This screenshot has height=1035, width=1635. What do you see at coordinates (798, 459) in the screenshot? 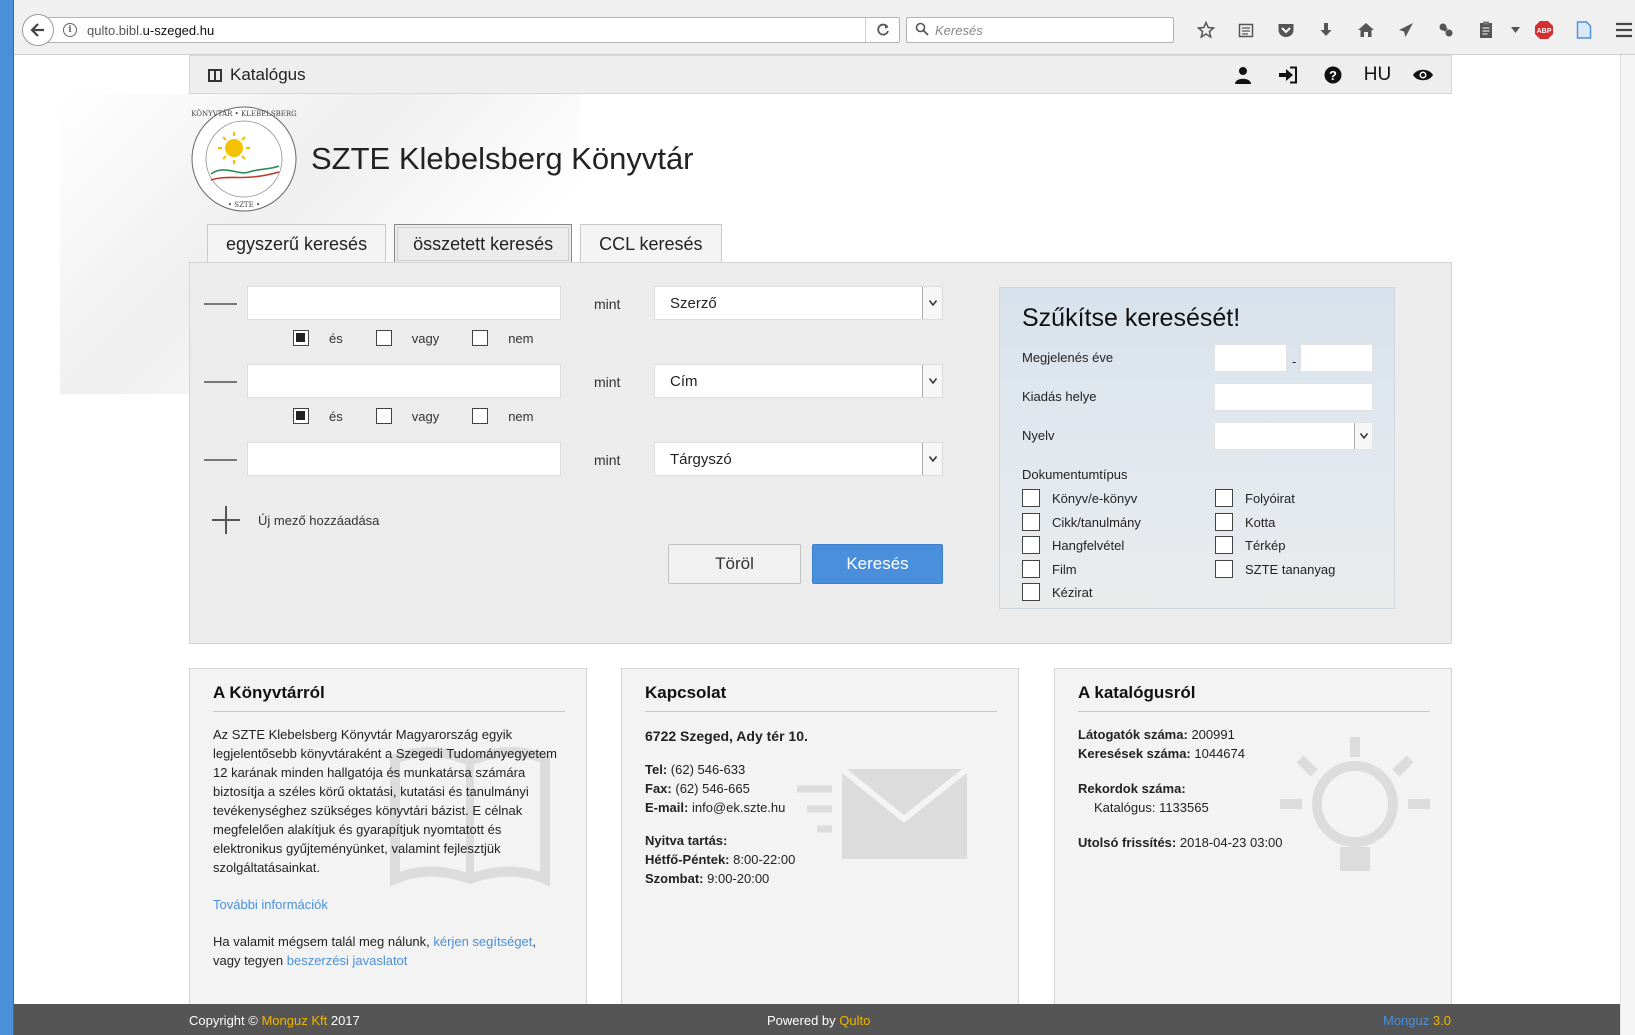
I see `field-select: Tárgyszó` at bounding box center [798, 459].